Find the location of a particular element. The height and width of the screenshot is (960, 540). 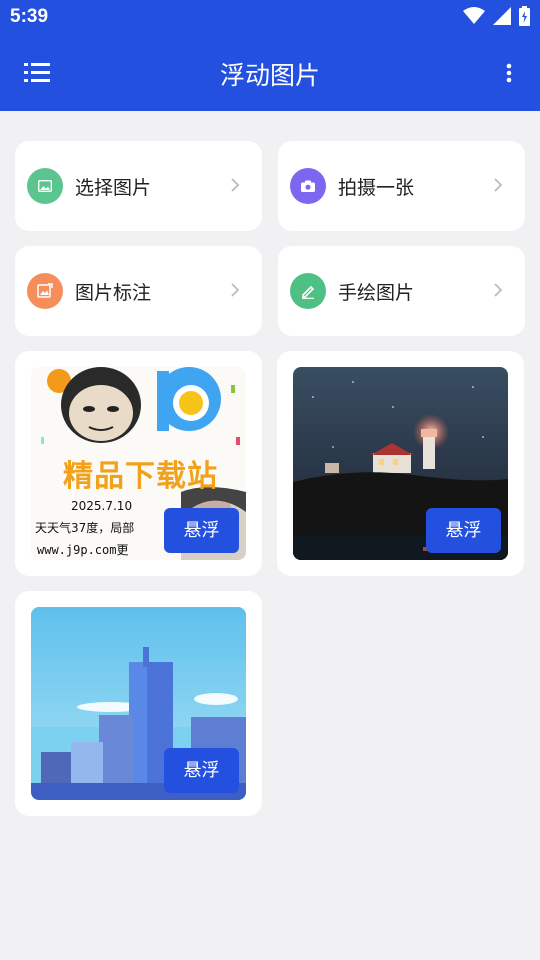

annotate-image-button: 图片标注 is located at coordinates (138, 291).